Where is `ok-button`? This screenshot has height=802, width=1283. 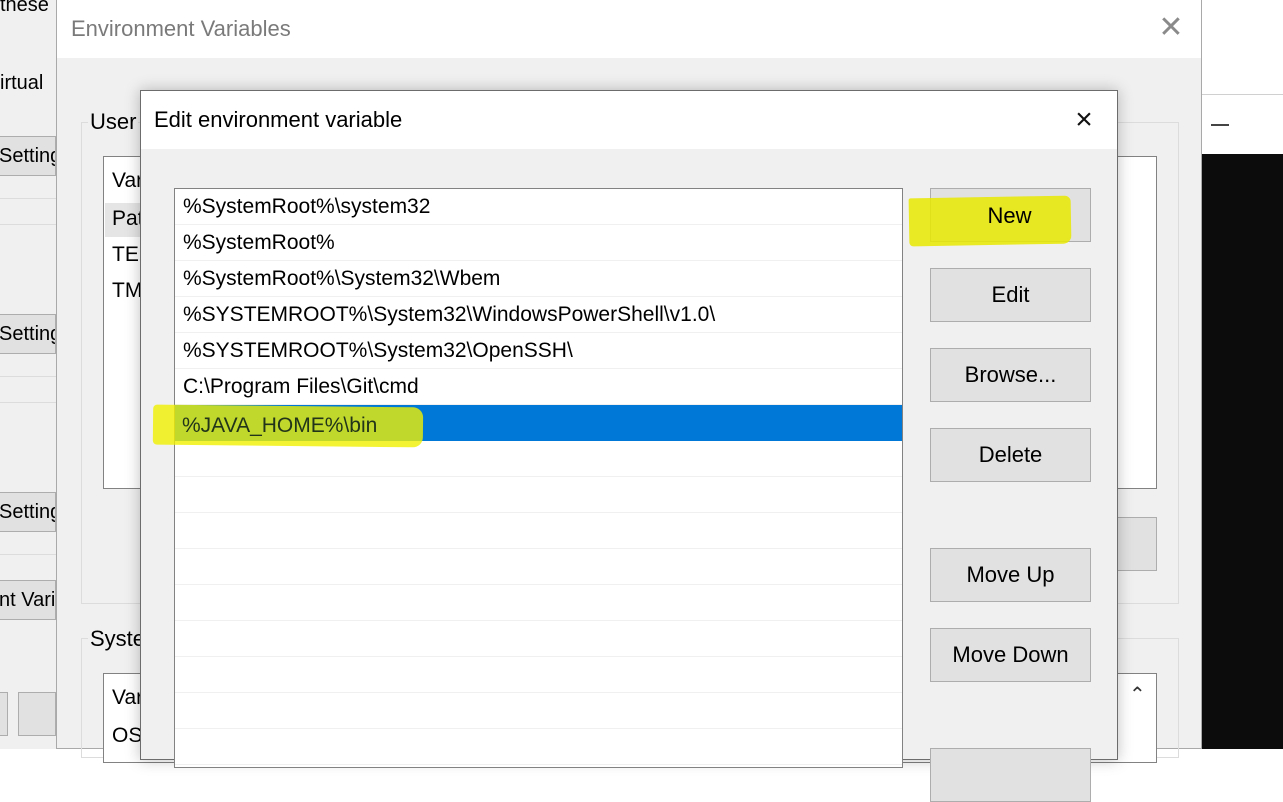
ok-button is located at coordinates (1010, 775).